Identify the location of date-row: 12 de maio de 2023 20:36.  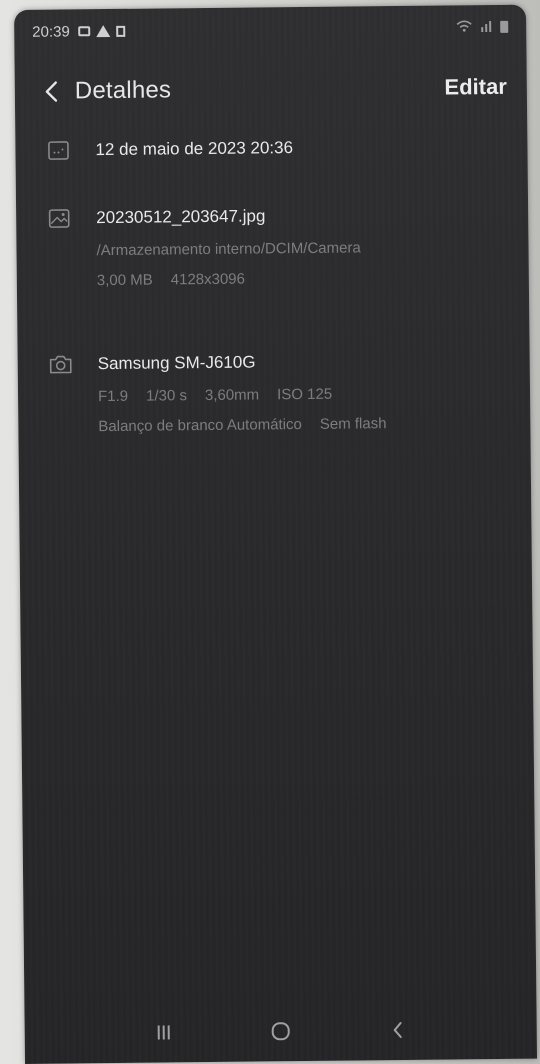
(276, 150).